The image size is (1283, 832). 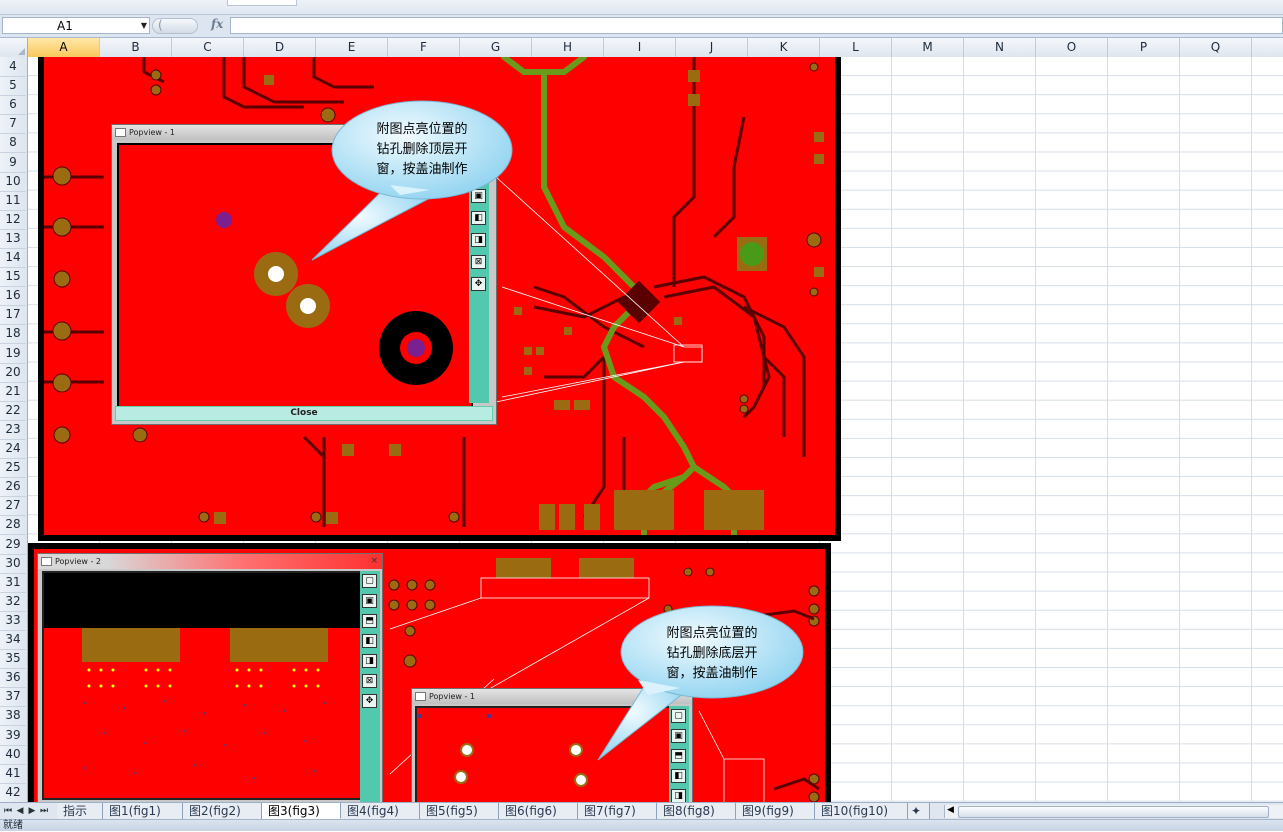 What do you see at coordinates (13, 564) in the screenshot?
I see `row-header: 30` at bounding box center [13, 564].